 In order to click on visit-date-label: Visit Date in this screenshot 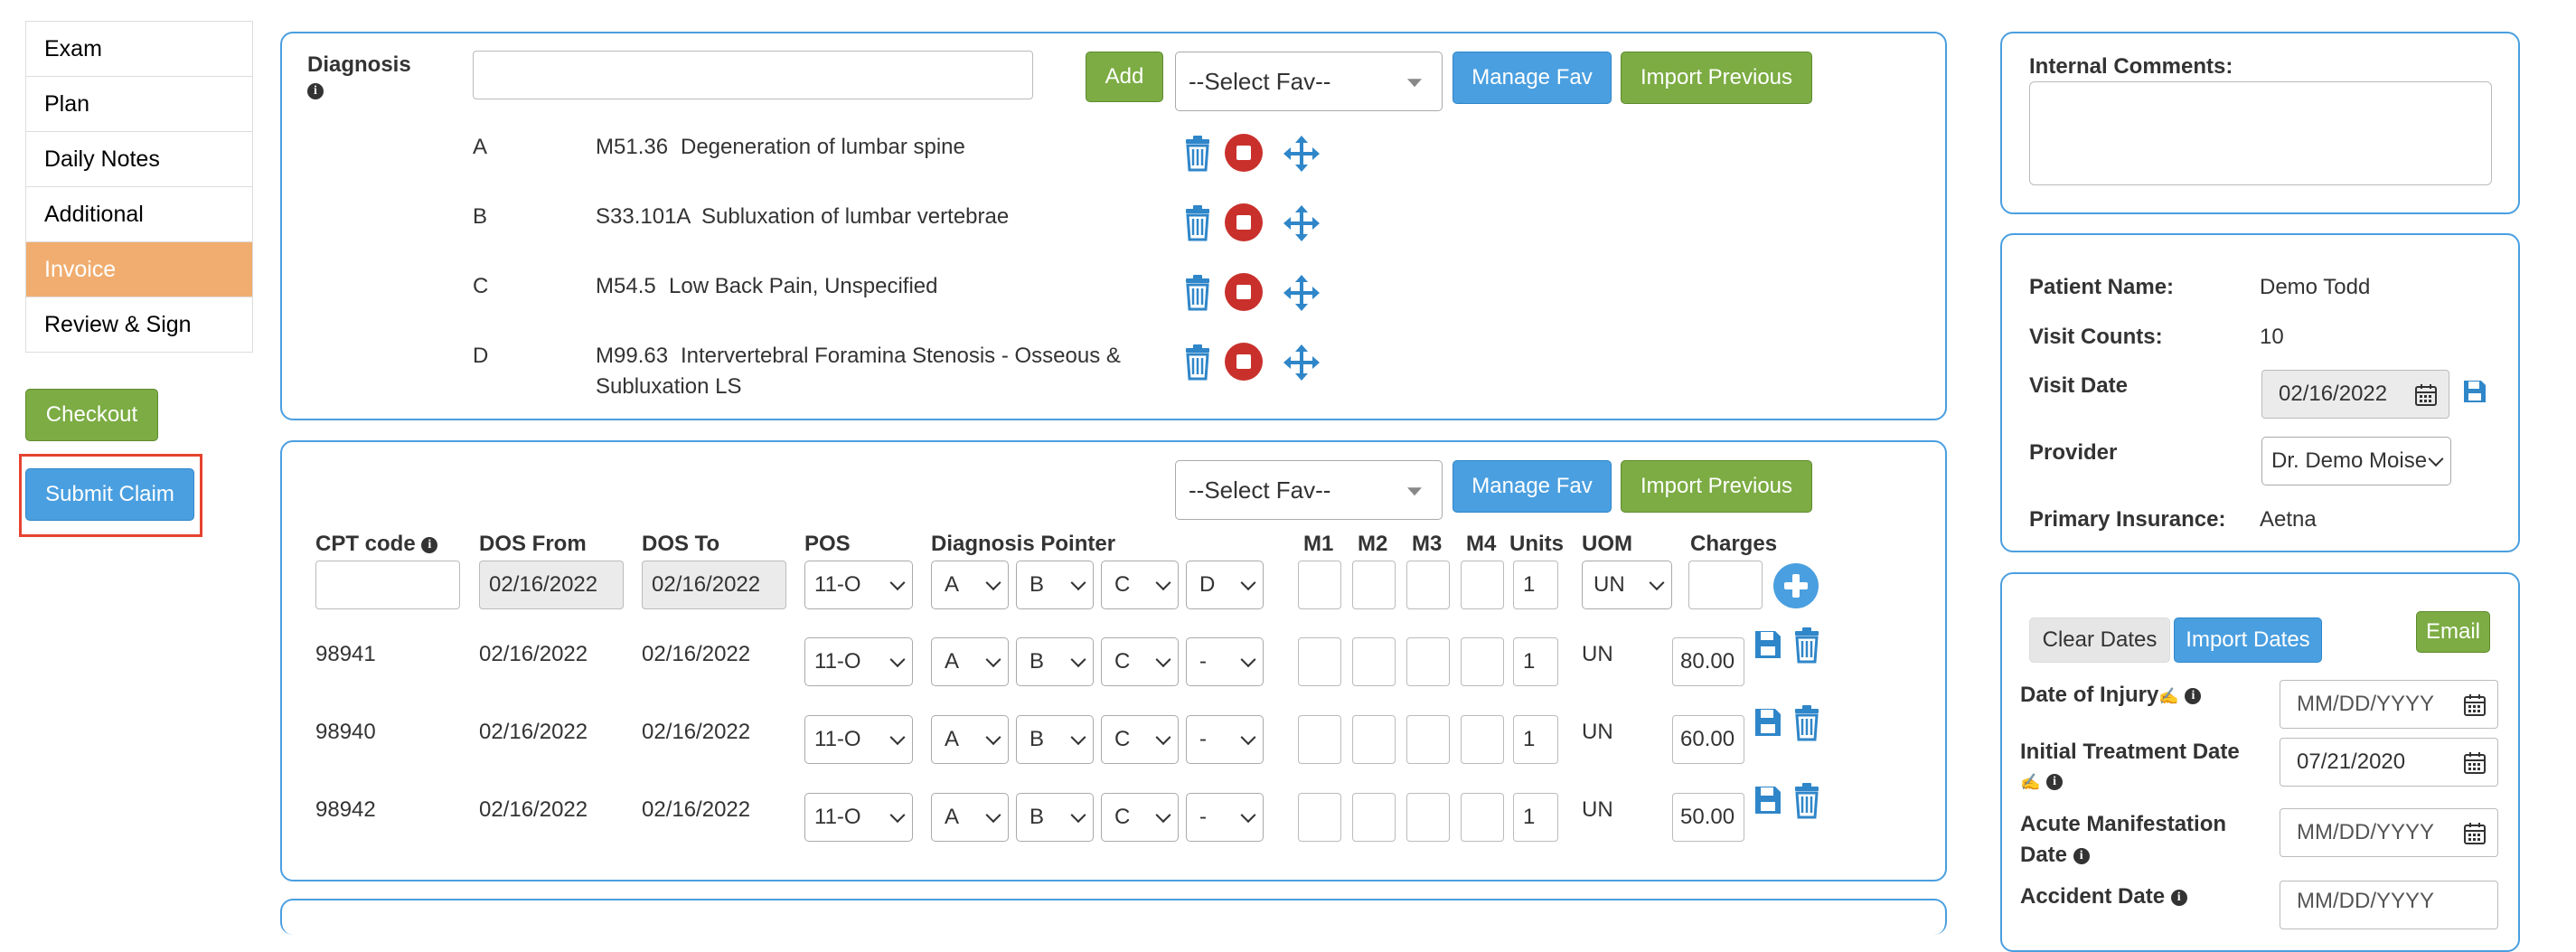, I will do `click(2079, 385)`.